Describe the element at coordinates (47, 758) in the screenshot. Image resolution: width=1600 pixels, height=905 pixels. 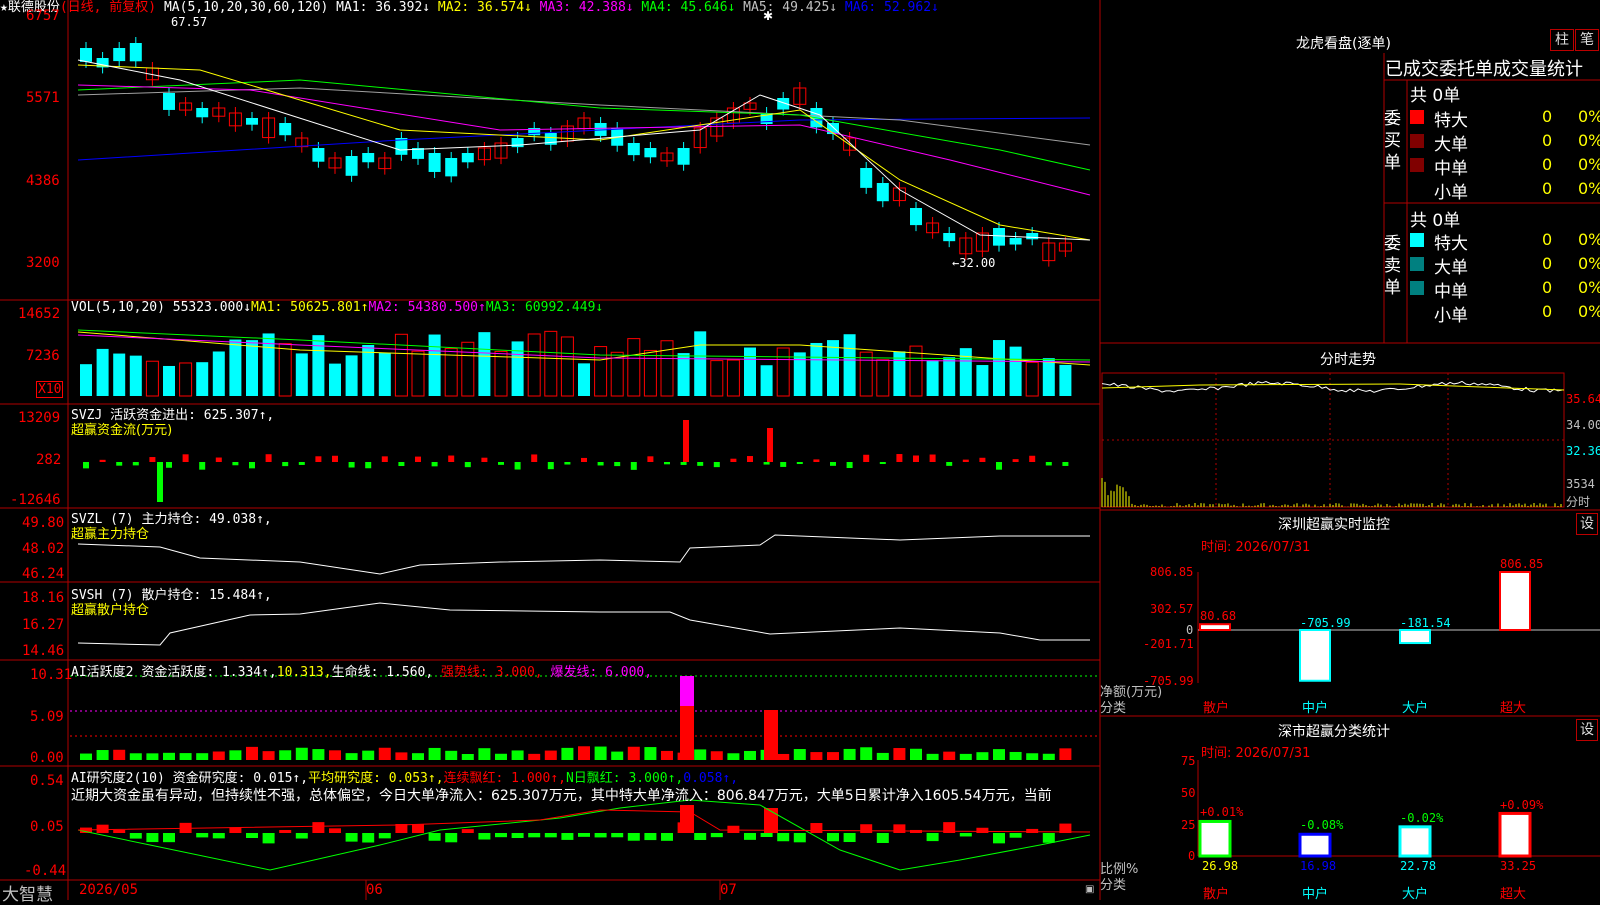
I see `ai1-axis-bot: 0.00` at that location.